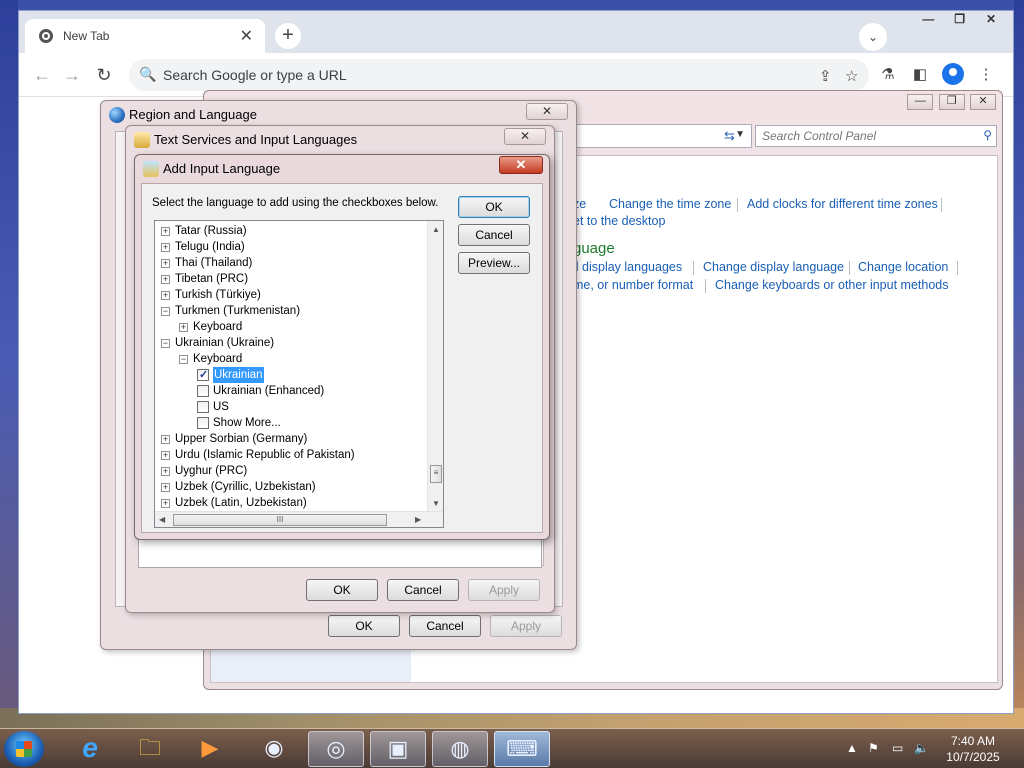  I want to click on keyboard-language-icon: ⌨, so click(522, 749).